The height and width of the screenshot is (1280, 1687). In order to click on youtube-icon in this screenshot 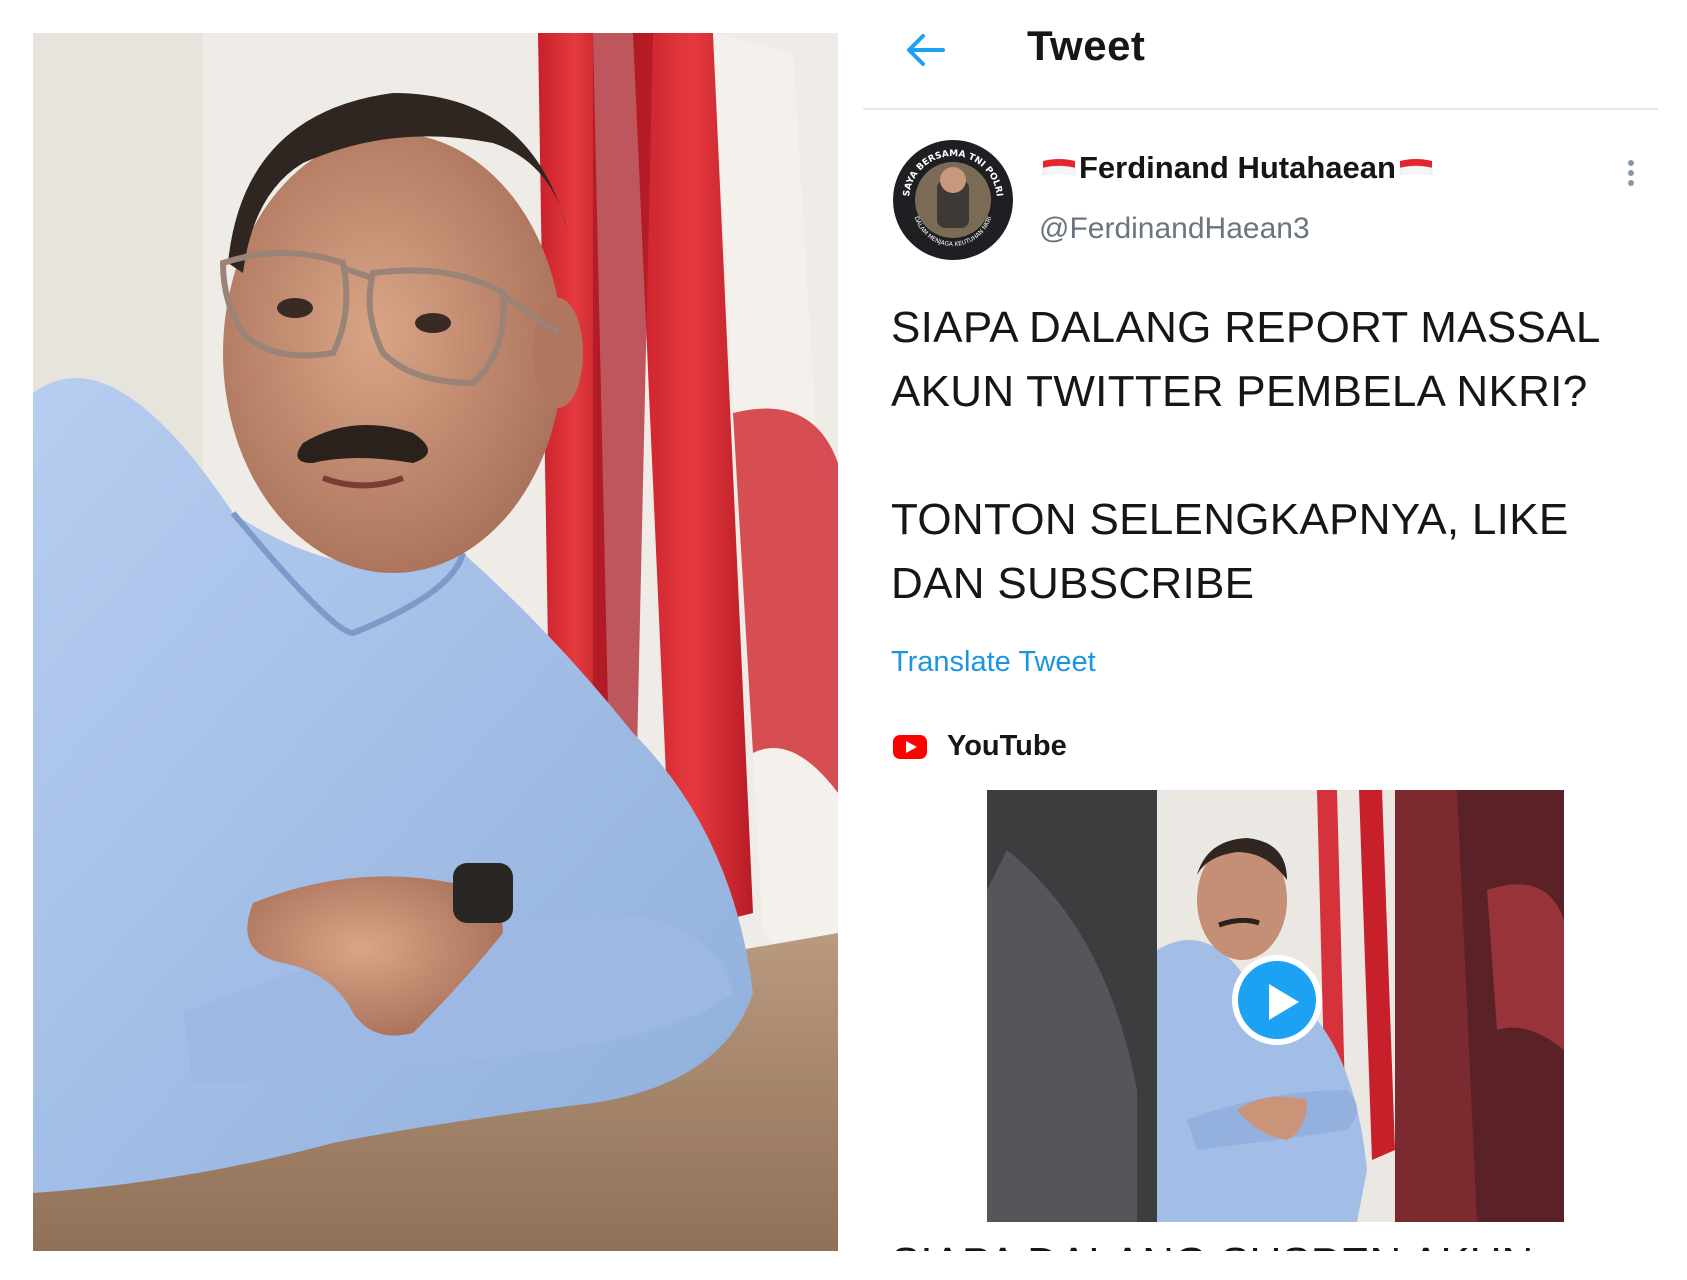, I will do `click(910, 746)`.